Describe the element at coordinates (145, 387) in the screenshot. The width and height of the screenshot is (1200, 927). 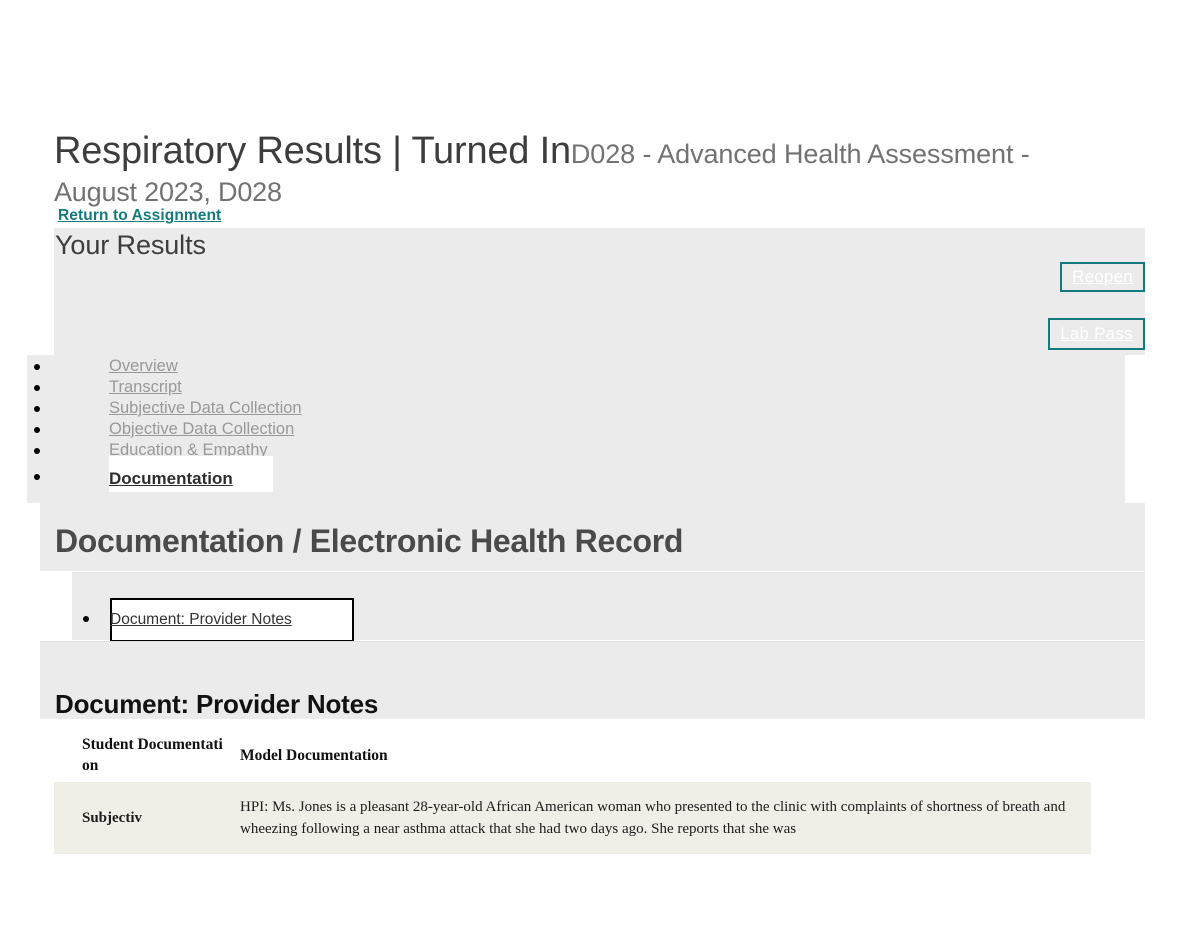
I see `nav-link-transcript: Transcript` at that location.